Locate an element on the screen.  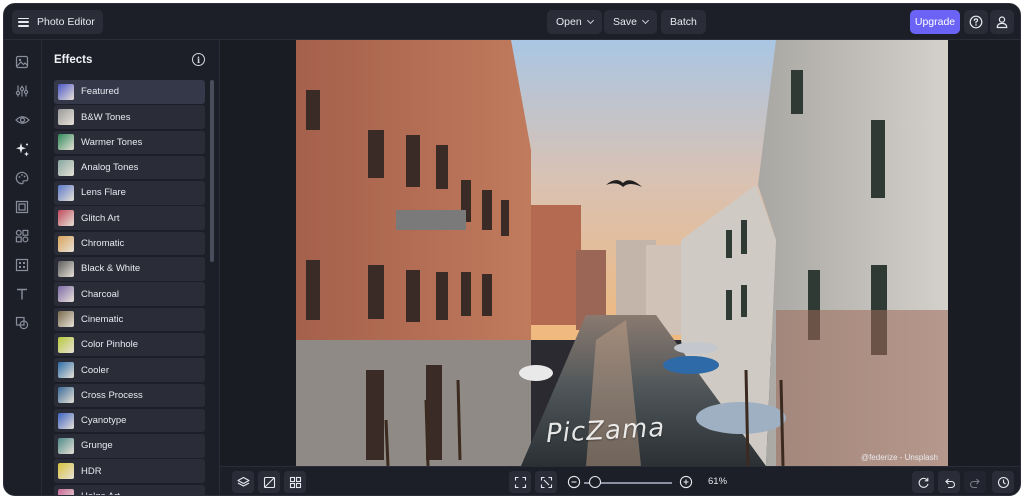
tool-rail is located at coordinates (23, 267).